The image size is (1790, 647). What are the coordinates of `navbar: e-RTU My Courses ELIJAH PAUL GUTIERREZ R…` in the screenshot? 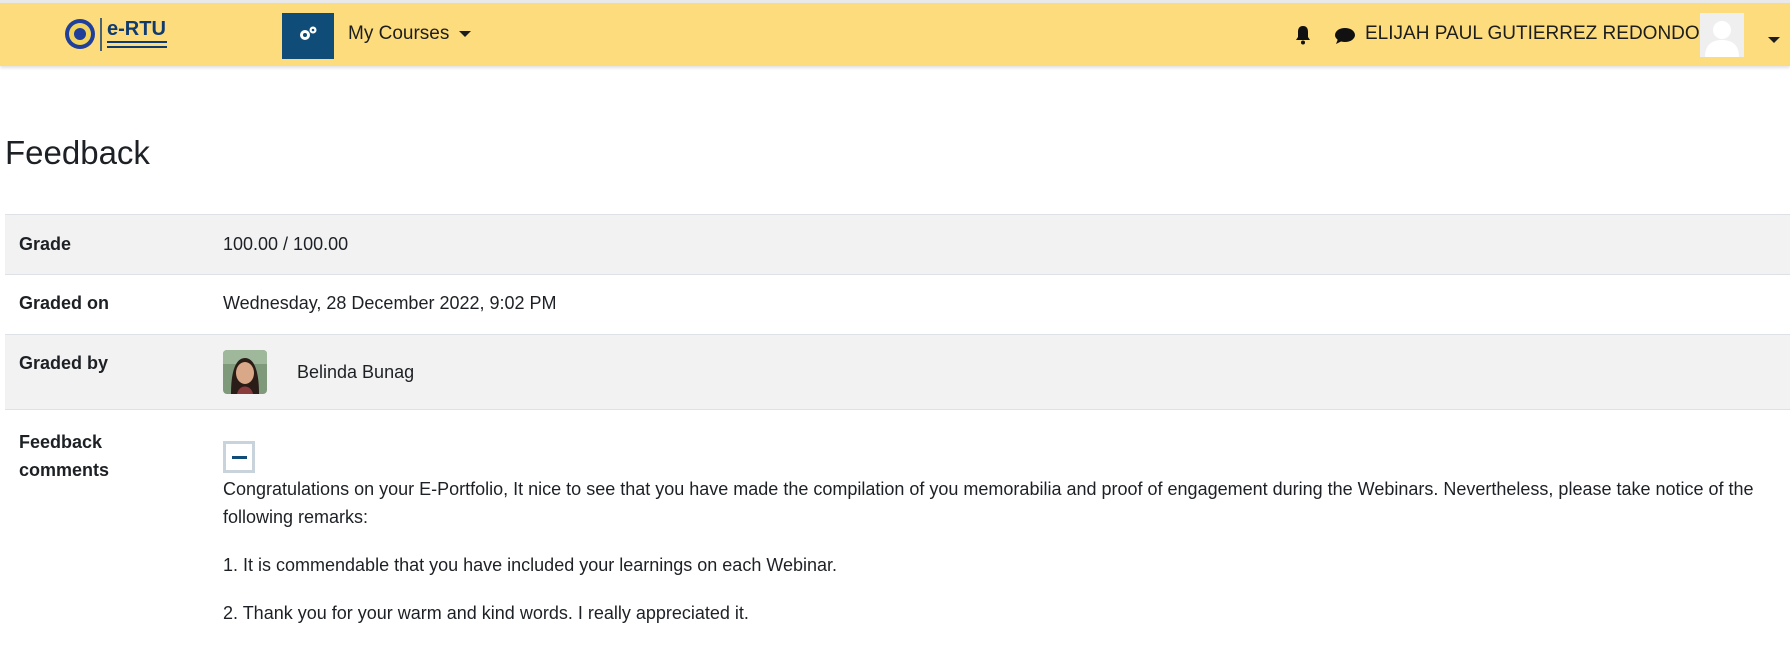 It's located at (895, 34).